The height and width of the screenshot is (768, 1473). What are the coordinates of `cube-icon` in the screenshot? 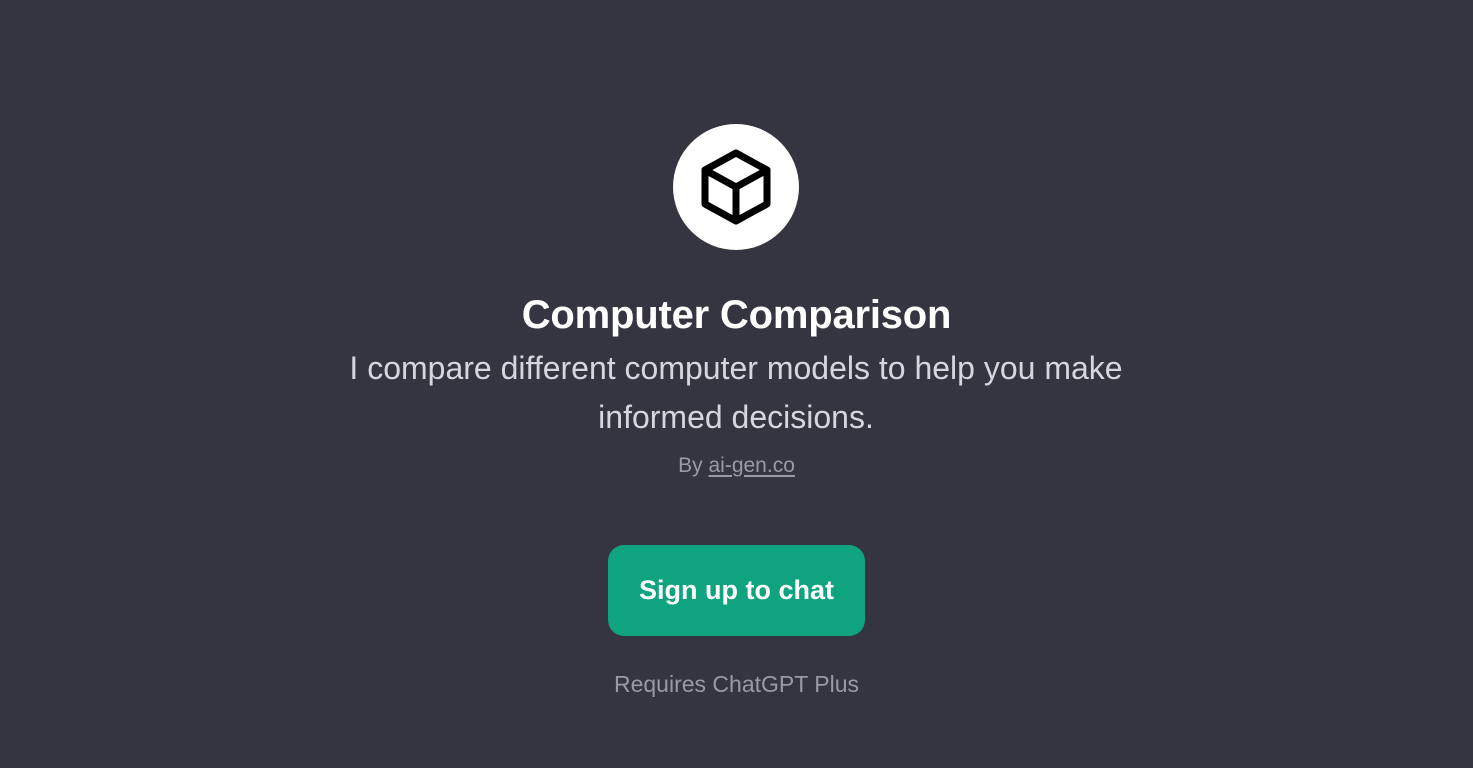 It's located at (736, 187).